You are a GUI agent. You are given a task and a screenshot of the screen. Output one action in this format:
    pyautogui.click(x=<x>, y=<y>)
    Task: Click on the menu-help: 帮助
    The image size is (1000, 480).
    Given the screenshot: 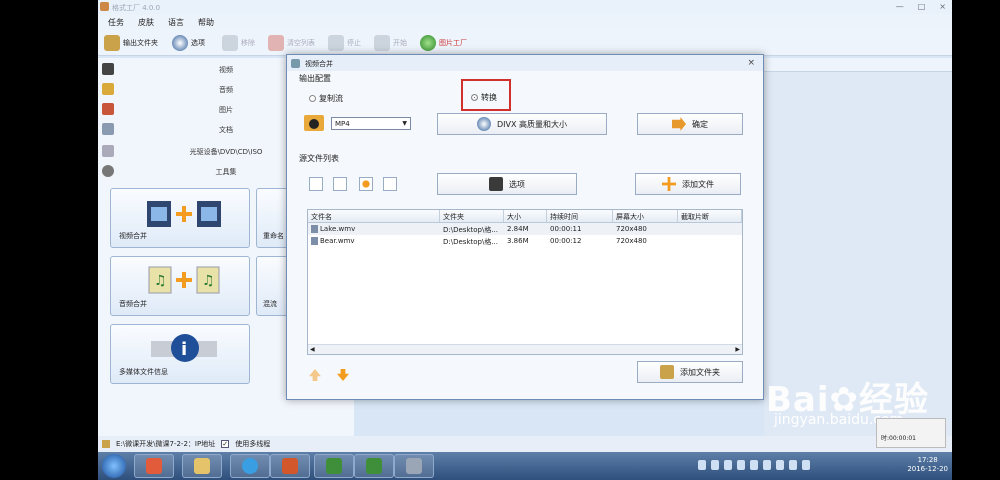 What is the action you would take?
    pyautogui.click(x=206, y=22)
    